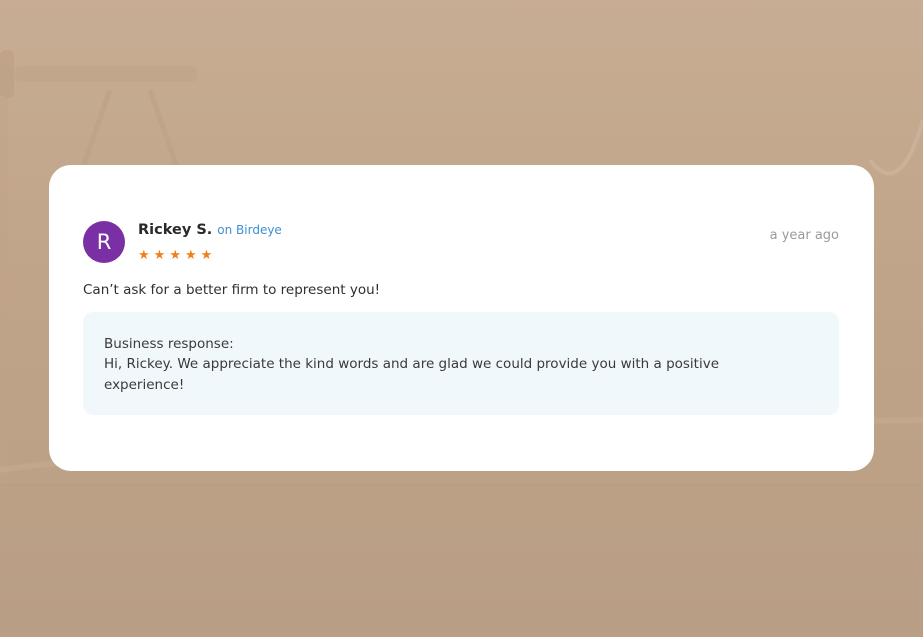  Describe the element at coordinates (249, 230) in the screenshot. I see `platform-link: on Birdeye` at that location.